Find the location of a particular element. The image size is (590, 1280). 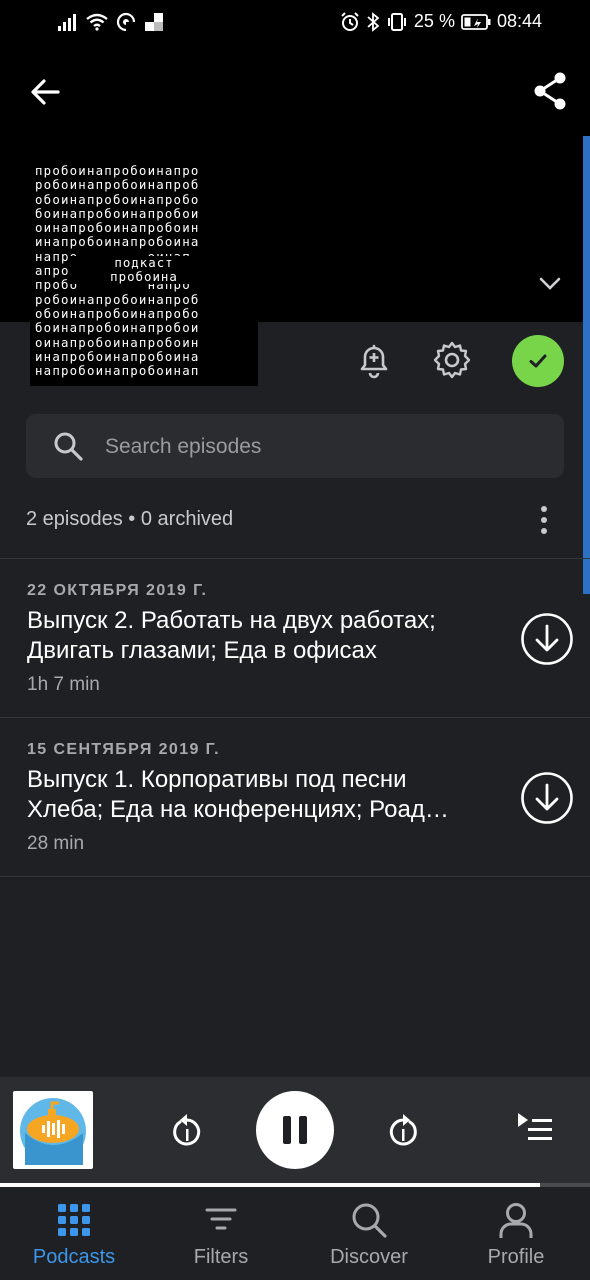

artwork-title: подкаст пробоина is located at coordinates (144, 270).